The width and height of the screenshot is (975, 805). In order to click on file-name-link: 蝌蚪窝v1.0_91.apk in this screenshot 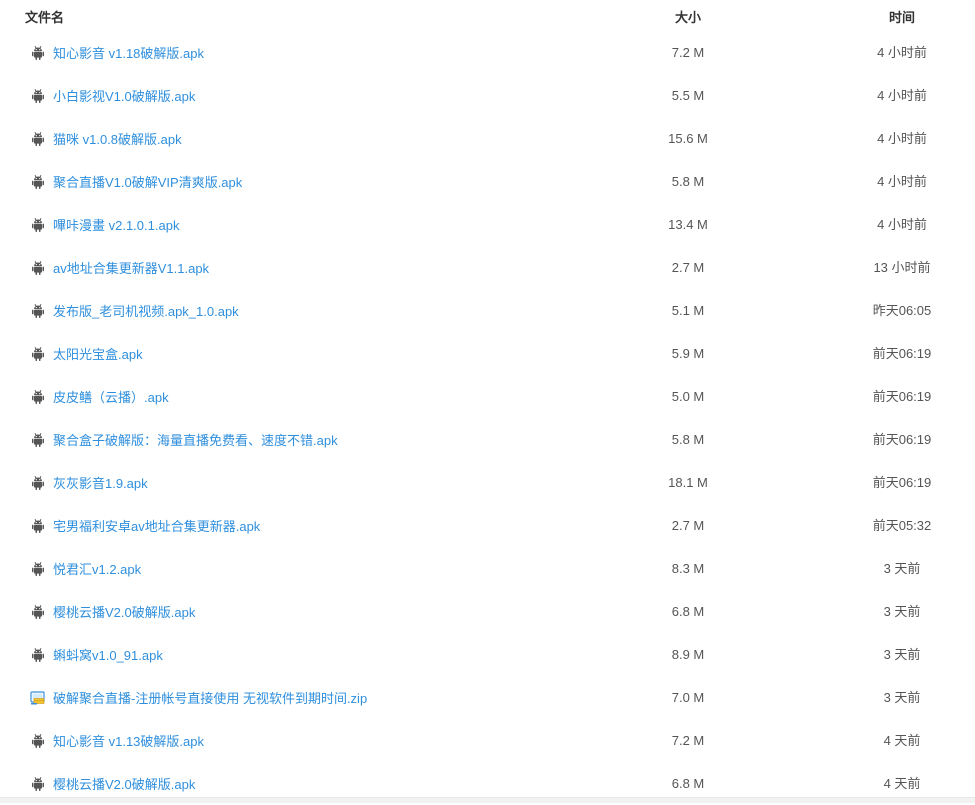, I will do `click(108, 654)`.